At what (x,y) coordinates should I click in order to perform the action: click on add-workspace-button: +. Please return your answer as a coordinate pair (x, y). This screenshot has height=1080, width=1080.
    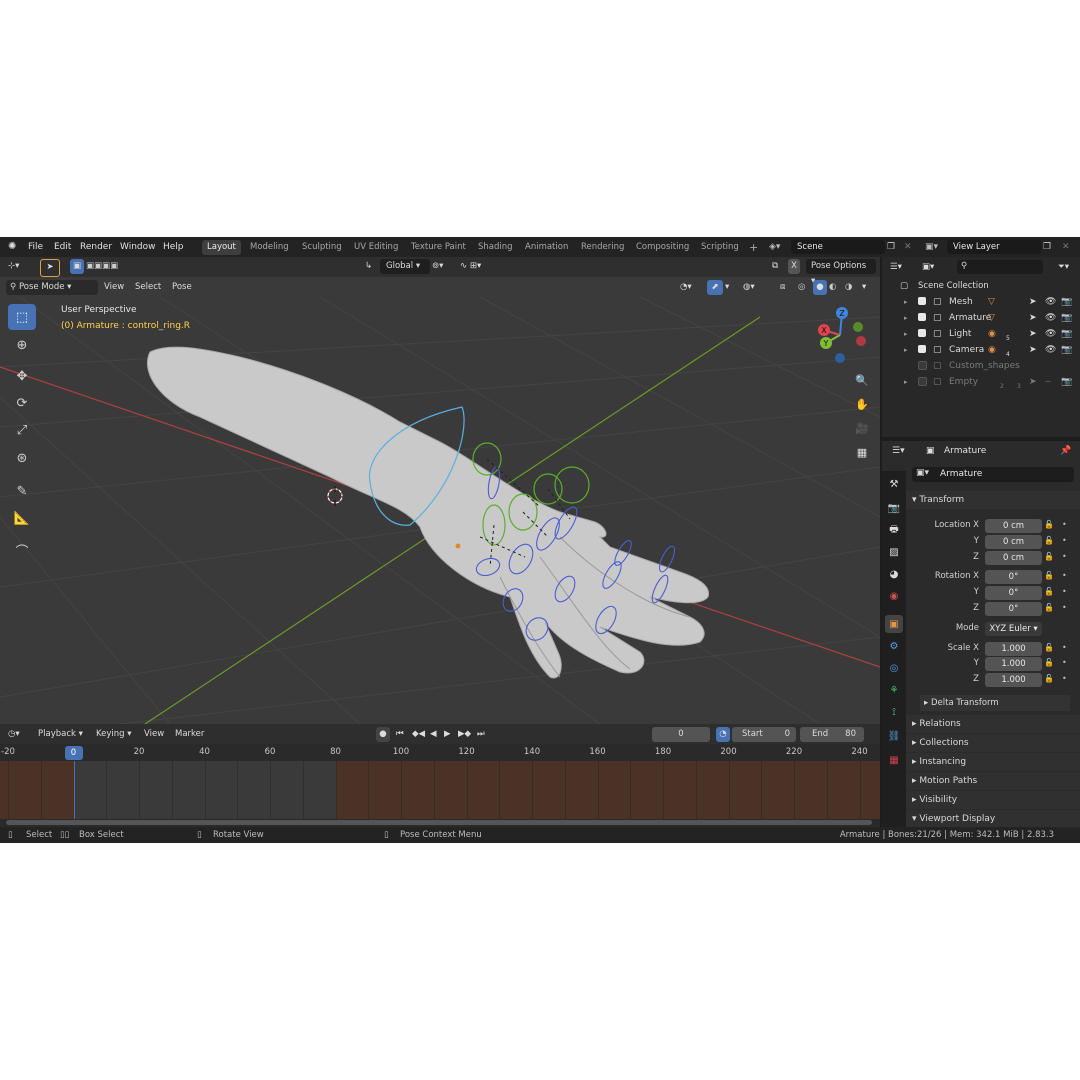
    Looking at the image, I should click on (753, 247).